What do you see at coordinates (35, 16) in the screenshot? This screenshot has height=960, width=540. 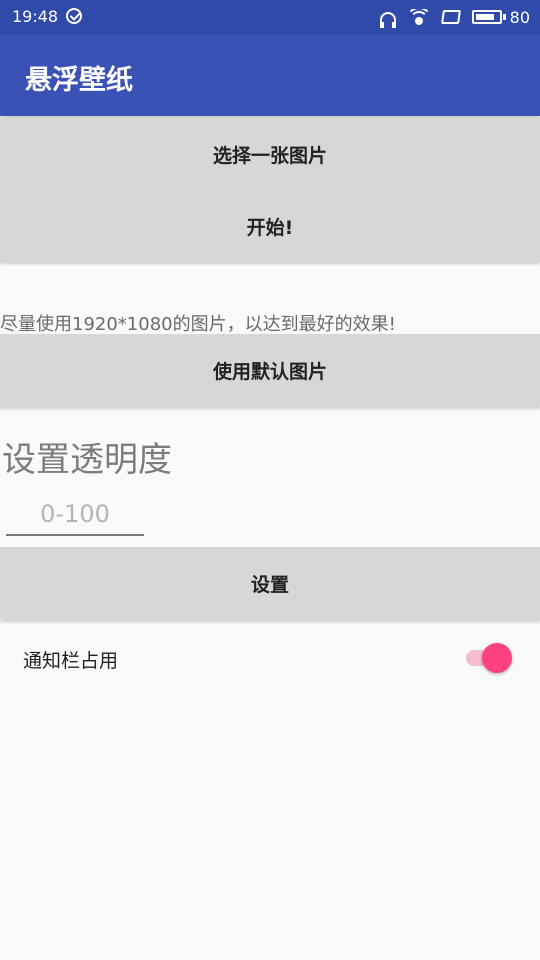 I see `status-time: 19:48` at bounding box center [35, 16].